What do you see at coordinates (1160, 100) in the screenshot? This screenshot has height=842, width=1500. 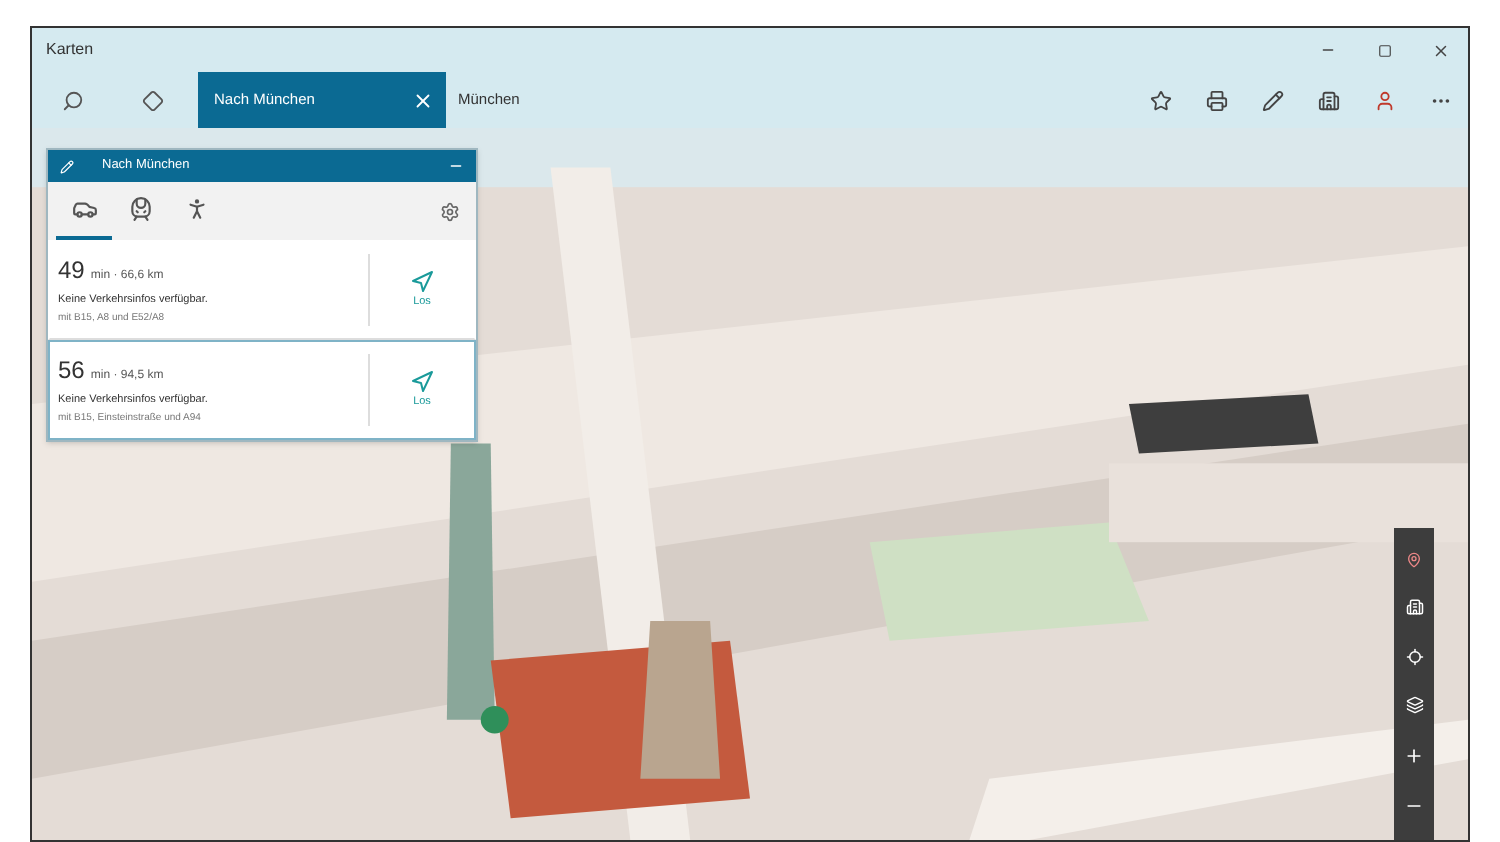 I see `favorites-icon` at bounding box center [1160, 100].